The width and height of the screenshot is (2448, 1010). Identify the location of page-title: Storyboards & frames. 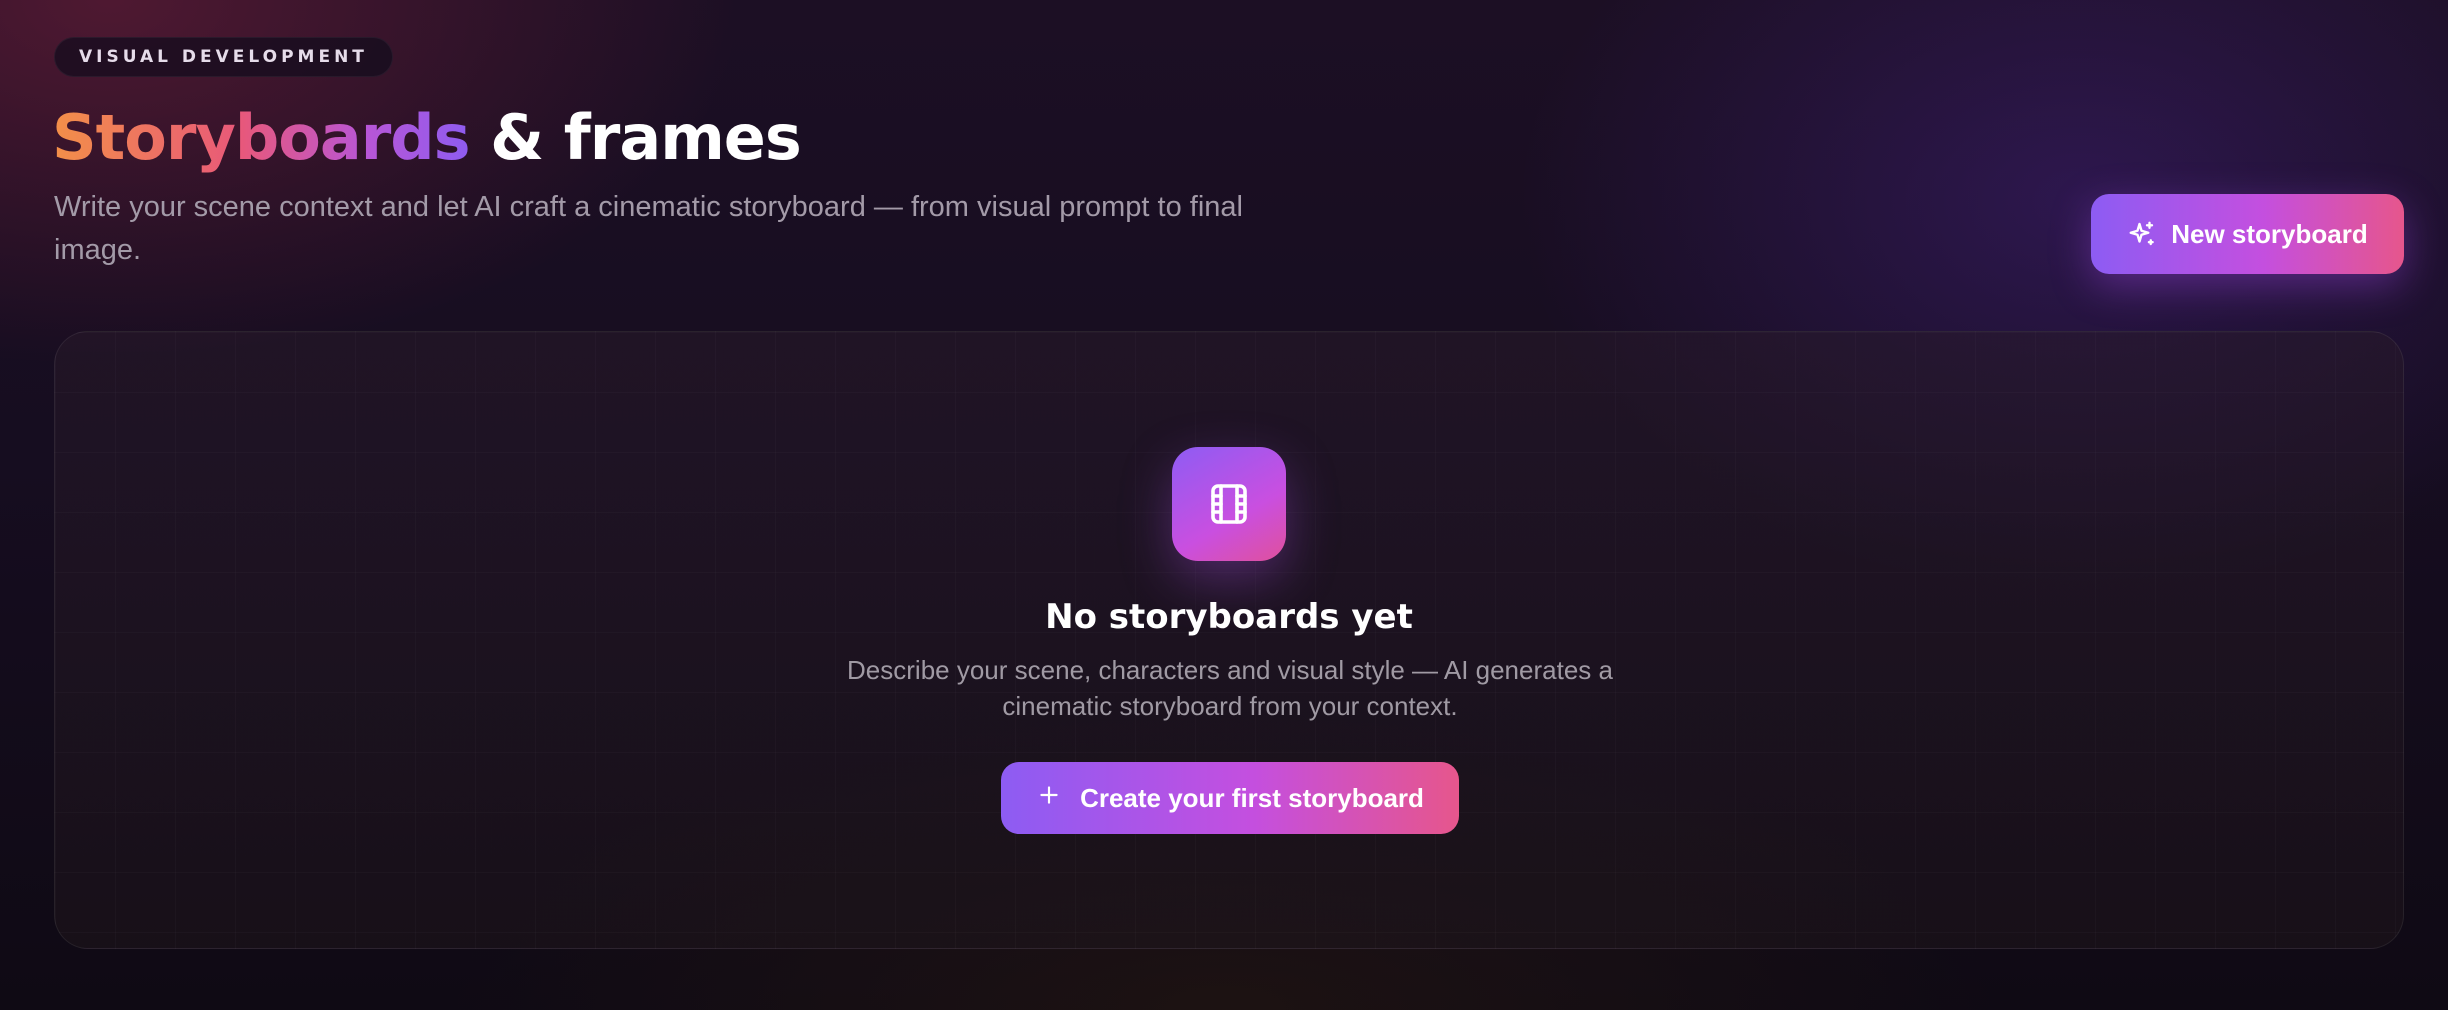
(427, 138).